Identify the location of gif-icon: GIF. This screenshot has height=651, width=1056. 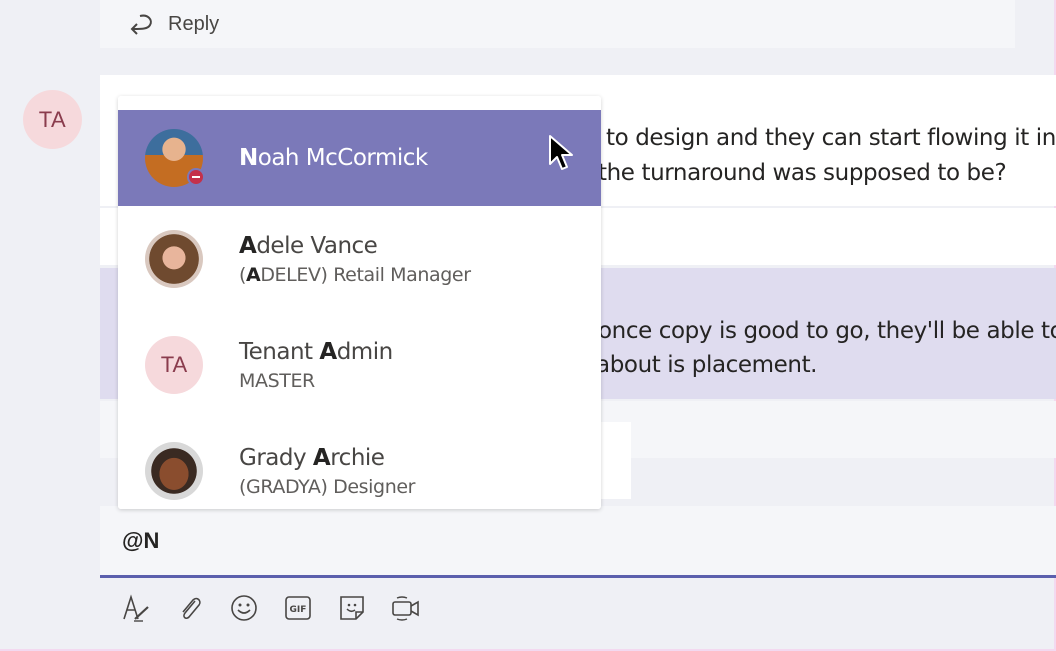
(298, 608).